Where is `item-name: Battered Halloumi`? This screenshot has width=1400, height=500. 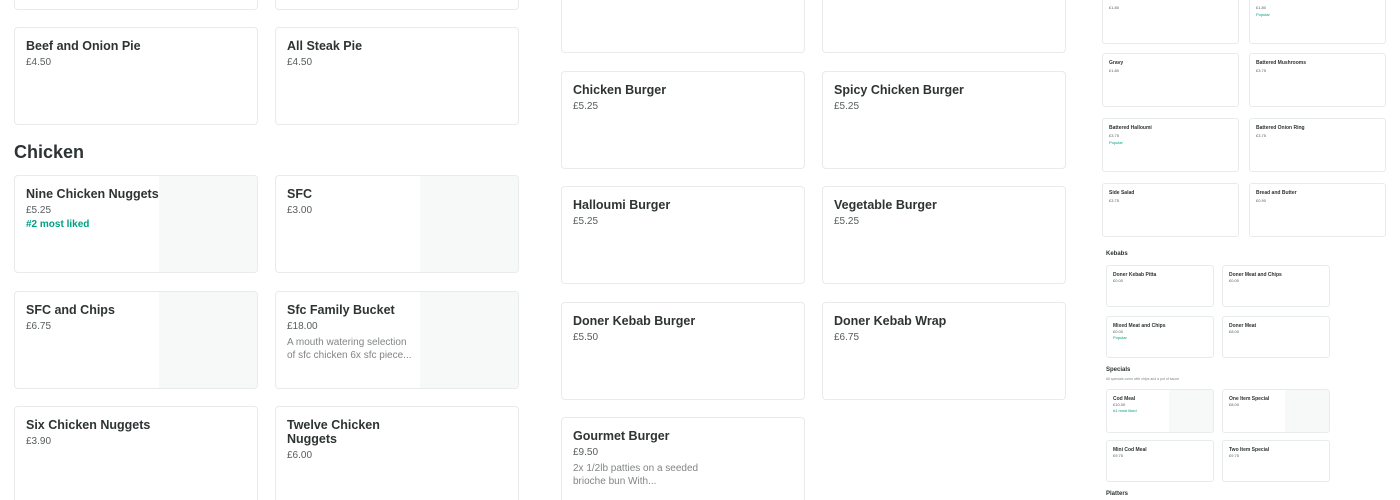 item-name: Battered Halloumi is located at coordinates (1130, 128).